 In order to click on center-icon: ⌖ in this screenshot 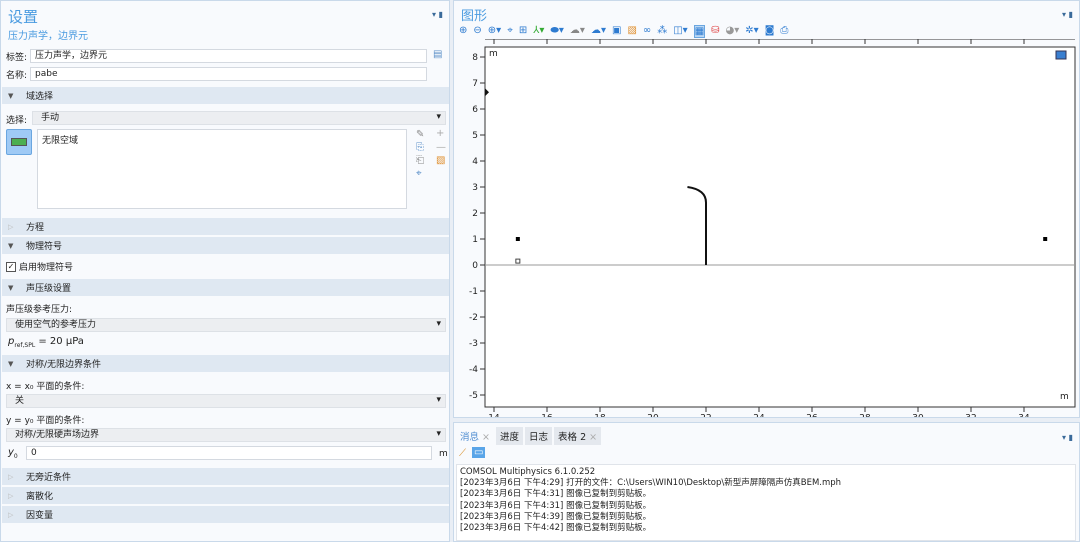, I will do `click(510, 31)`.